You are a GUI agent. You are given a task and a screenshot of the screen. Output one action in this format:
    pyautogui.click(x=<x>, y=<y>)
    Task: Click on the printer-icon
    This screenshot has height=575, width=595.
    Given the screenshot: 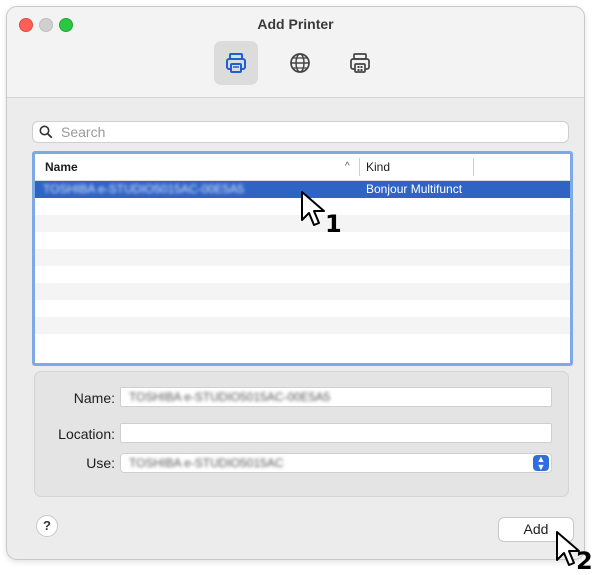 What is the action you would take?
    pyautogui.click(x=236, y=63)
    